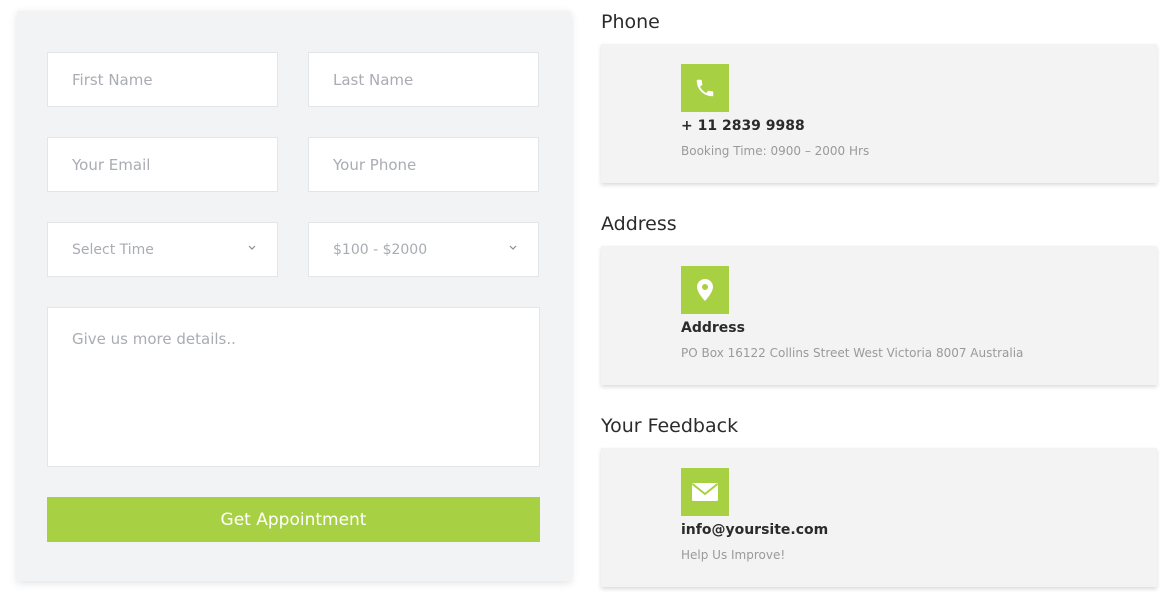  What do you see at coordinates (705, 492) in the screenshot?
I see `envelope-icon` at bounding box center [705, 492].